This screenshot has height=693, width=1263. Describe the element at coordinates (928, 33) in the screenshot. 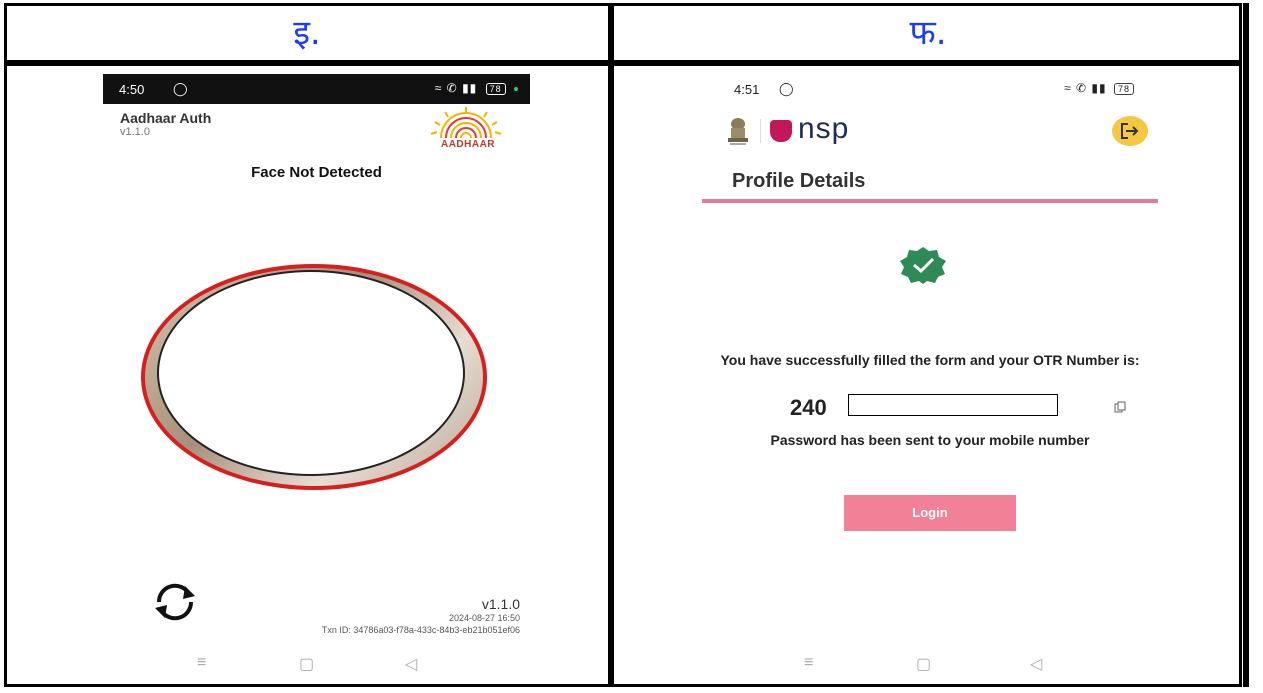

I see `right-column-label: फ.` at that location.